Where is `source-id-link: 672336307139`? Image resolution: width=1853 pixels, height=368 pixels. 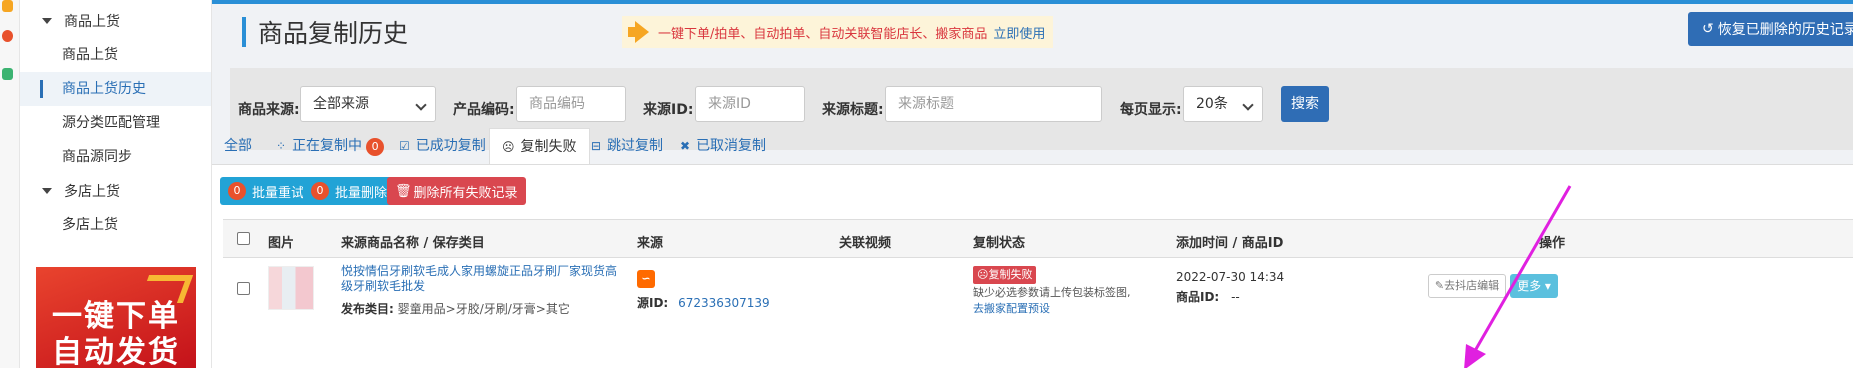 source-id-link: 672336307139 is located at coordinates (724, 303).